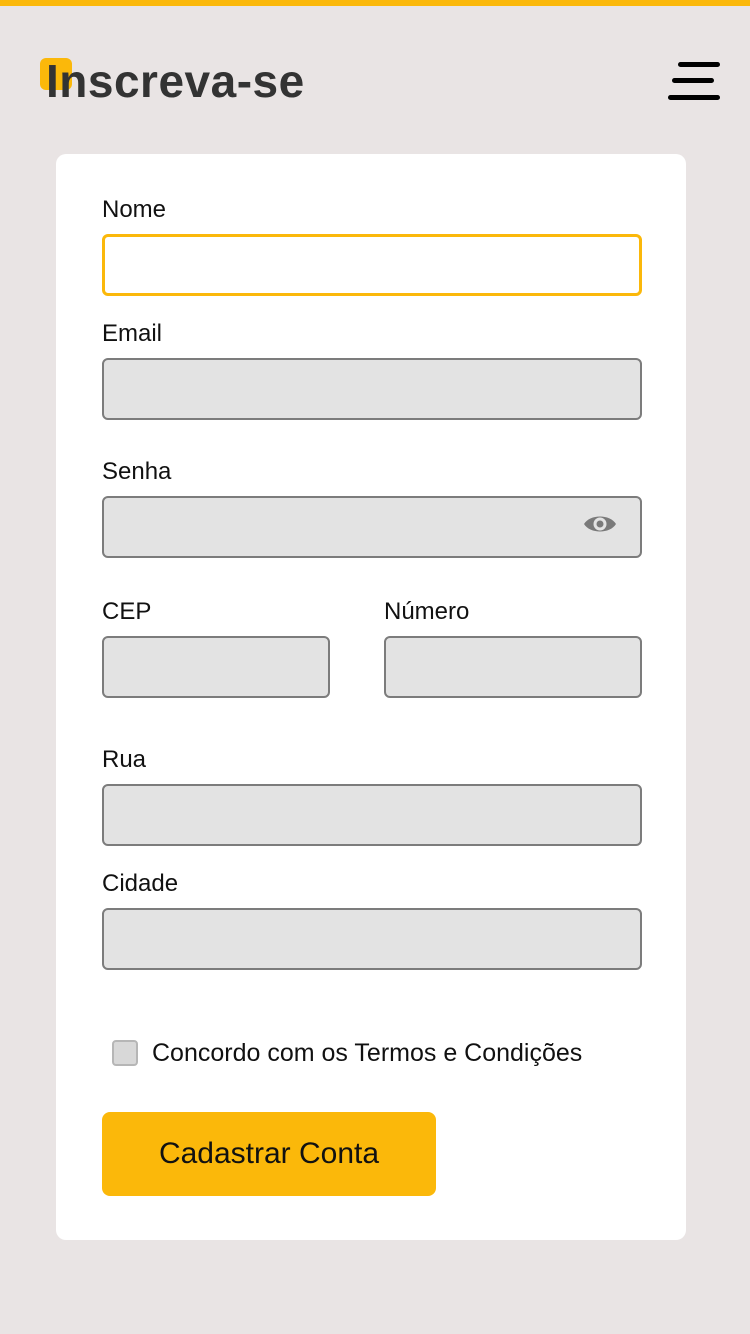 This screenshot has height=1334, width=750. Describe the element at coordinates (124, 759) in the screenshot. I see `street-label: Rua` at that location.